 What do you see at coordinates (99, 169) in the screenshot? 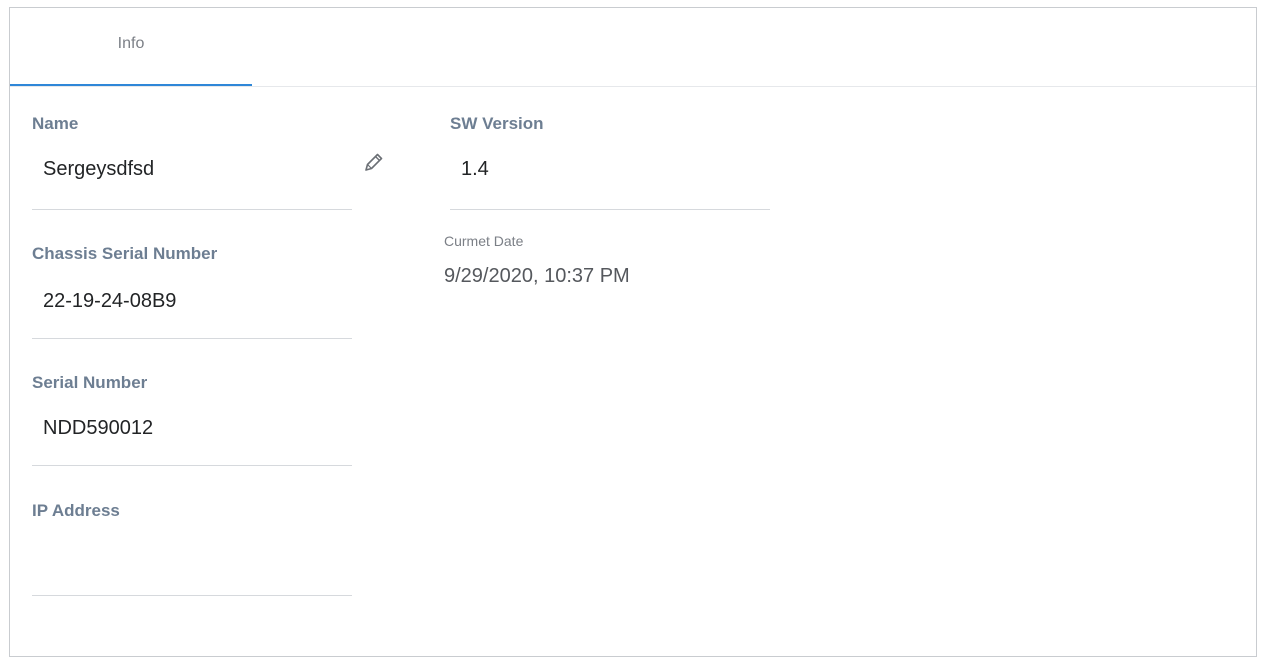
I see `name-value: Sergeysdfsd` at bounding box center [99, 169].